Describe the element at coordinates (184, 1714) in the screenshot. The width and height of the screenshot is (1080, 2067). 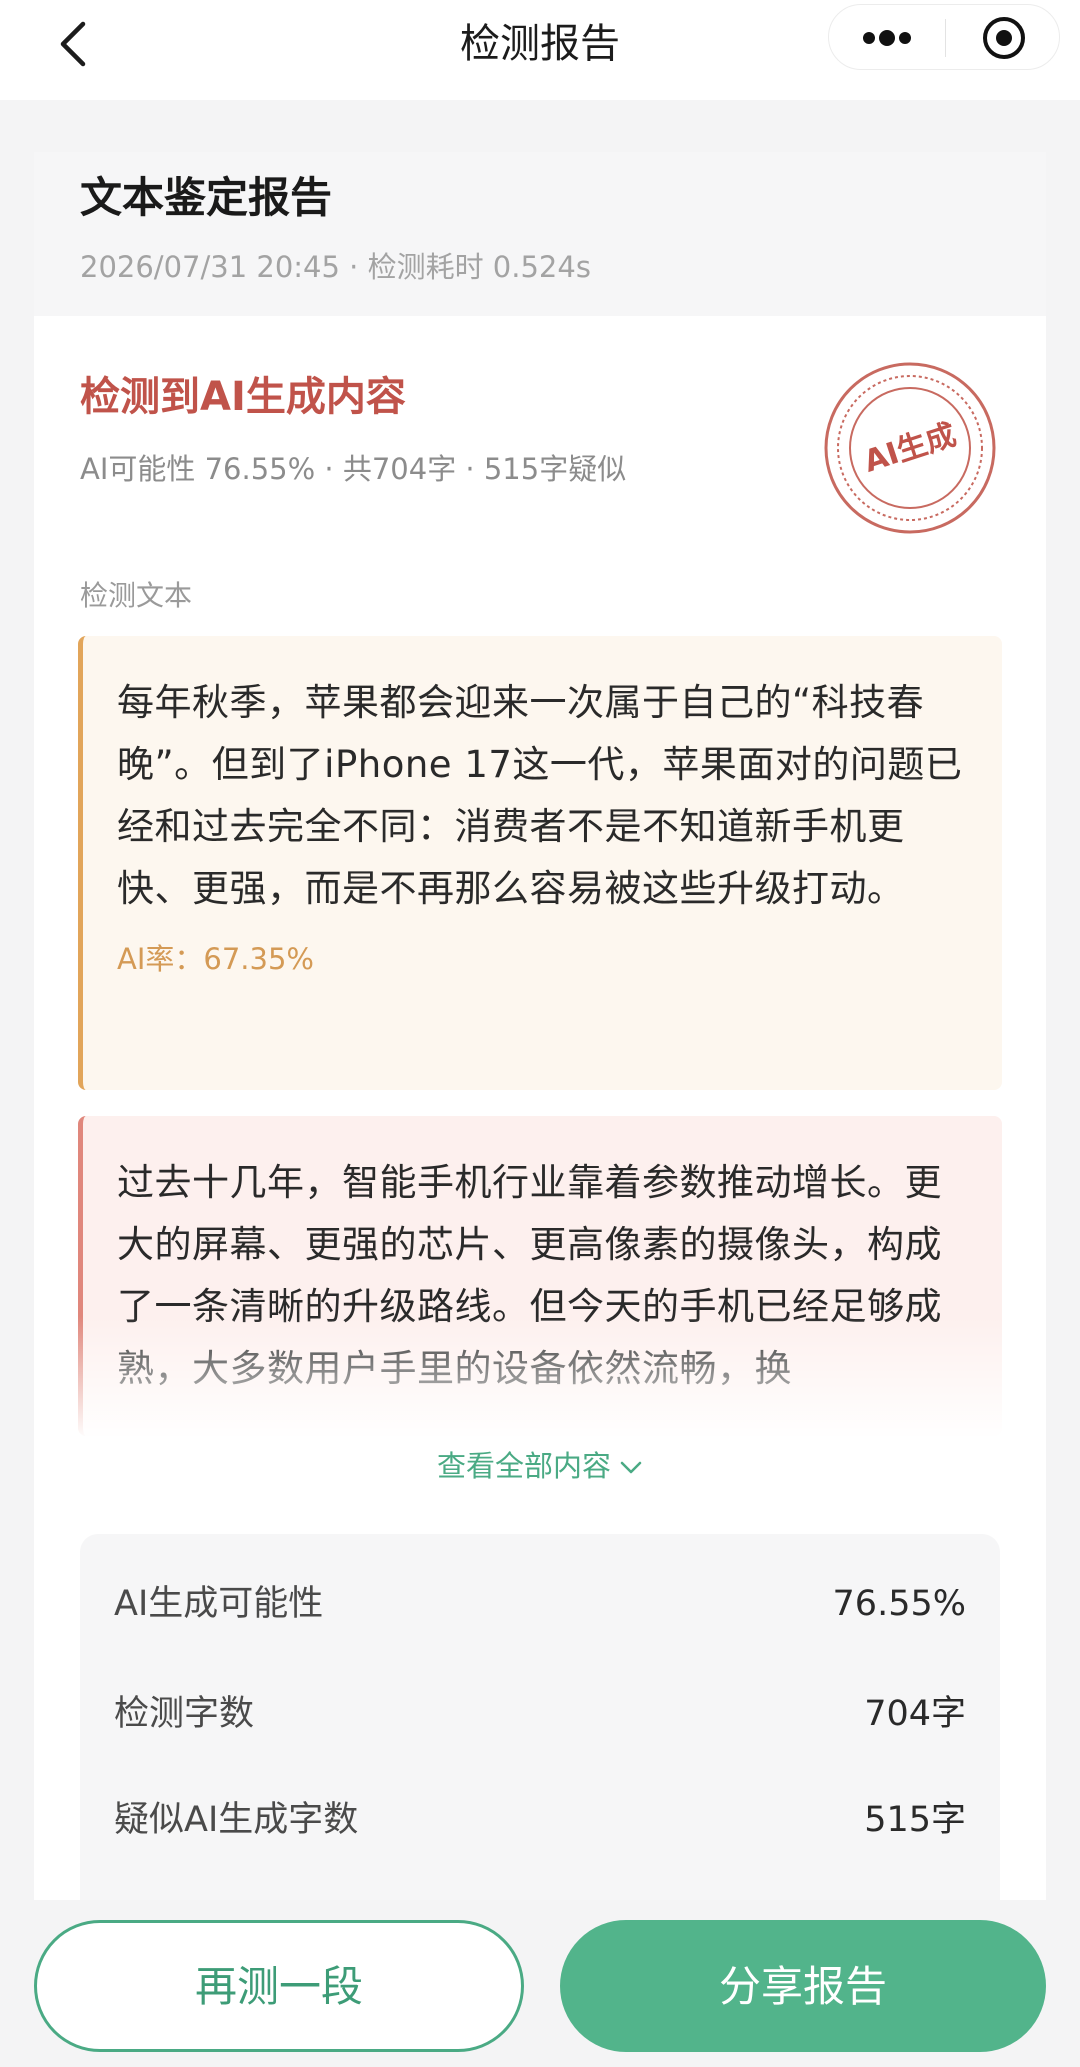
I see `stat-label: 检测字数` at that location.